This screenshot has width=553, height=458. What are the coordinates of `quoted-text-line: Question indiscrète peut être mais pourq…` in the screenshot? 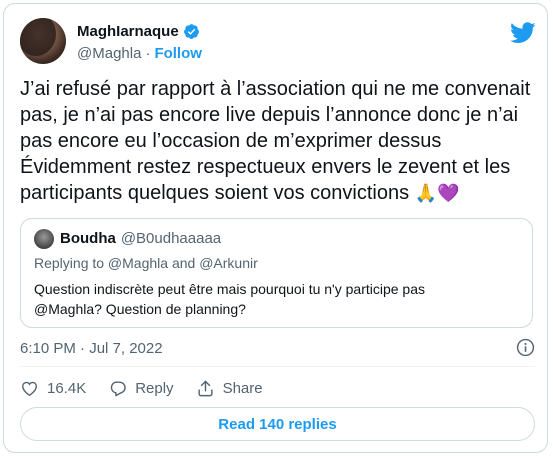 It's located at (230, 289).